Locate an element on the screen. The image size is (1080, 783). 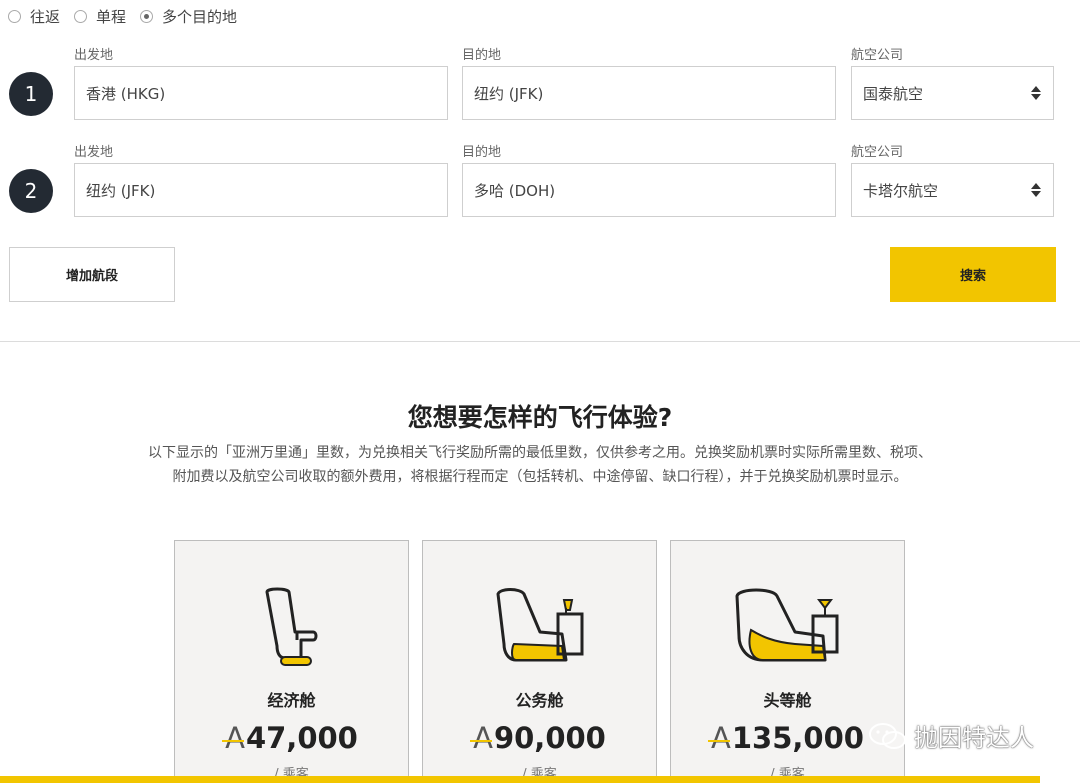
segment-number-badge: 1 is located at coordinates (31, 94).